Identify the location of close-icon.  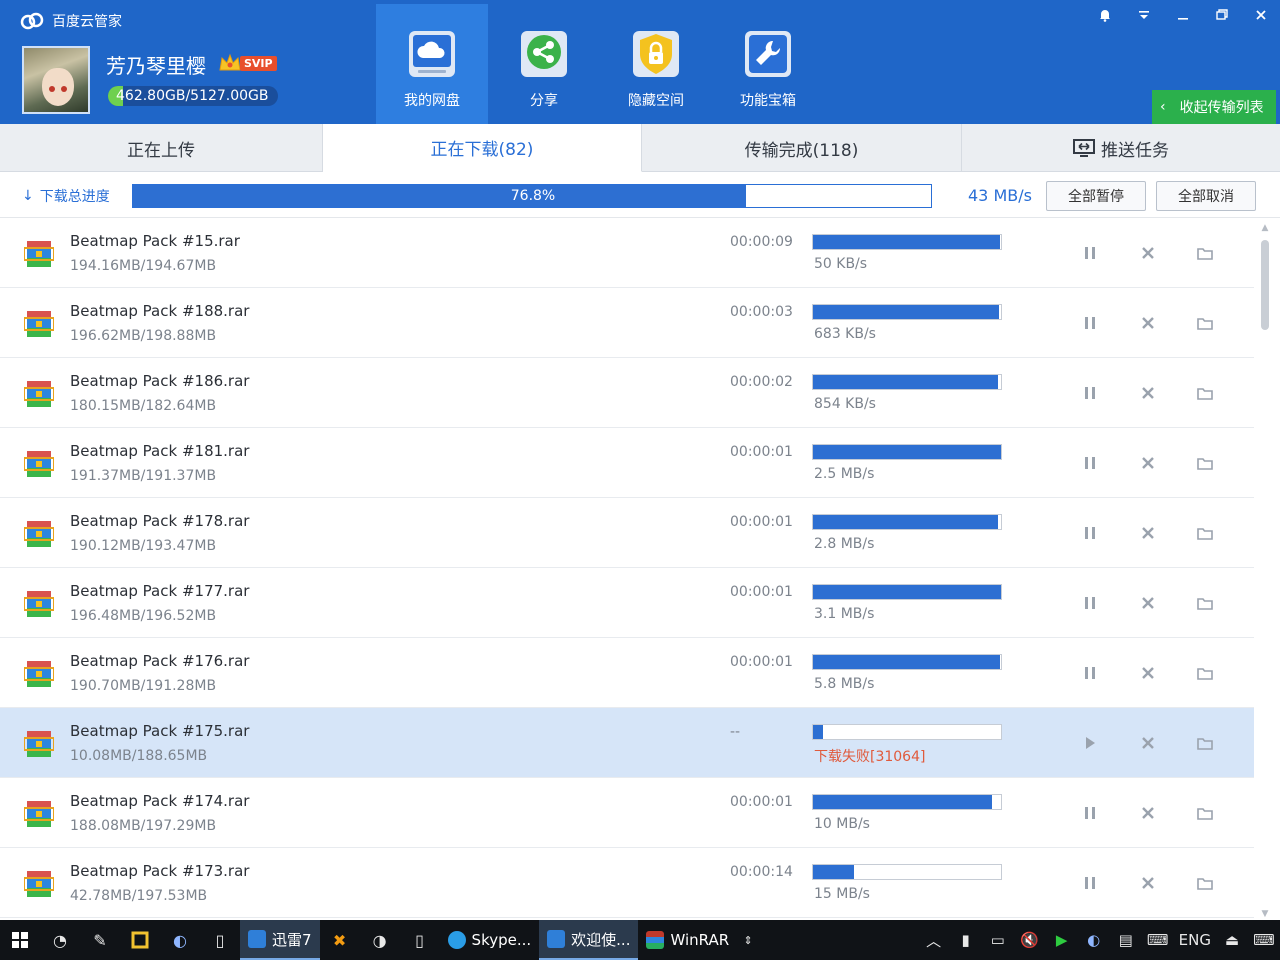
(1260, 15).